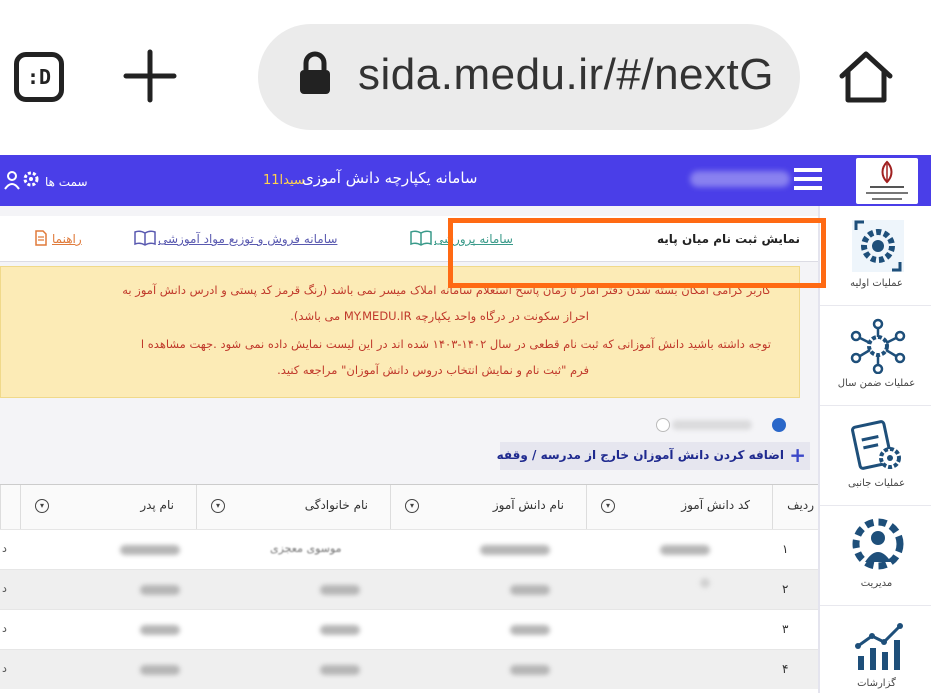 Image resolution: width=931 pixels, height=693 pixels. I want to click on row-number: ۴, so click(785, 669).